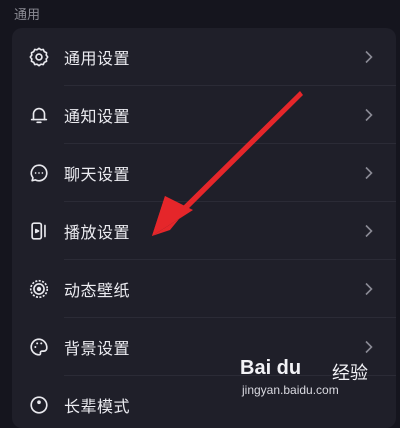 This screenshot has width=400, height=428. Describe the element at coordinates (39, 347) in the screenshot. I see `palette-icon` at that location.